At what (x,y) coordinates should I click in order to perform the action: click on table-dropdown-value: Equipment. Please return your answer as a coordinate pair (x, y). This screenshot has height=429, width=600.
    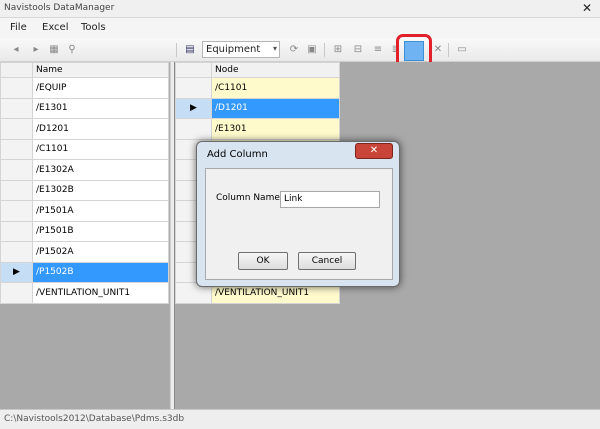
    Looking at the image, I should click on (233, 49).